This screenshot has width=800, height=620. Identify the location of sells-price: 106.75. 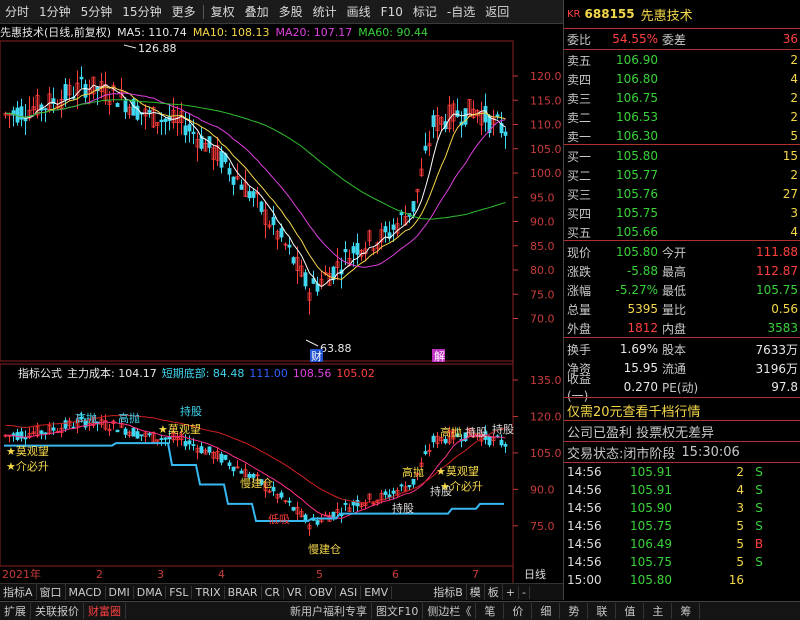
(637, 98).